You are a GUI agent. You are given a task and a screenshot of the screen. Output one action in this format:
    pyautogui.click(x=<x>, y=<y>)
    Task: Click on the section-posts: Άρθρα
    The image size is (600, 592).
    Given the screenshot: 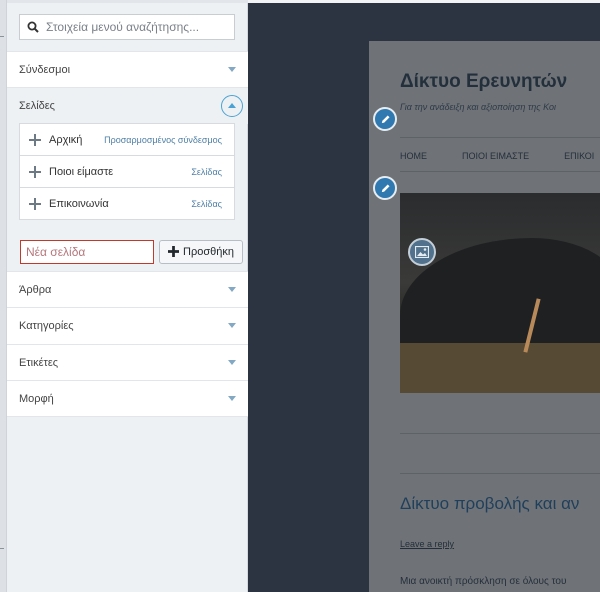 What is the action you would take?
    pyautogui.click(x=127, y=289)
    